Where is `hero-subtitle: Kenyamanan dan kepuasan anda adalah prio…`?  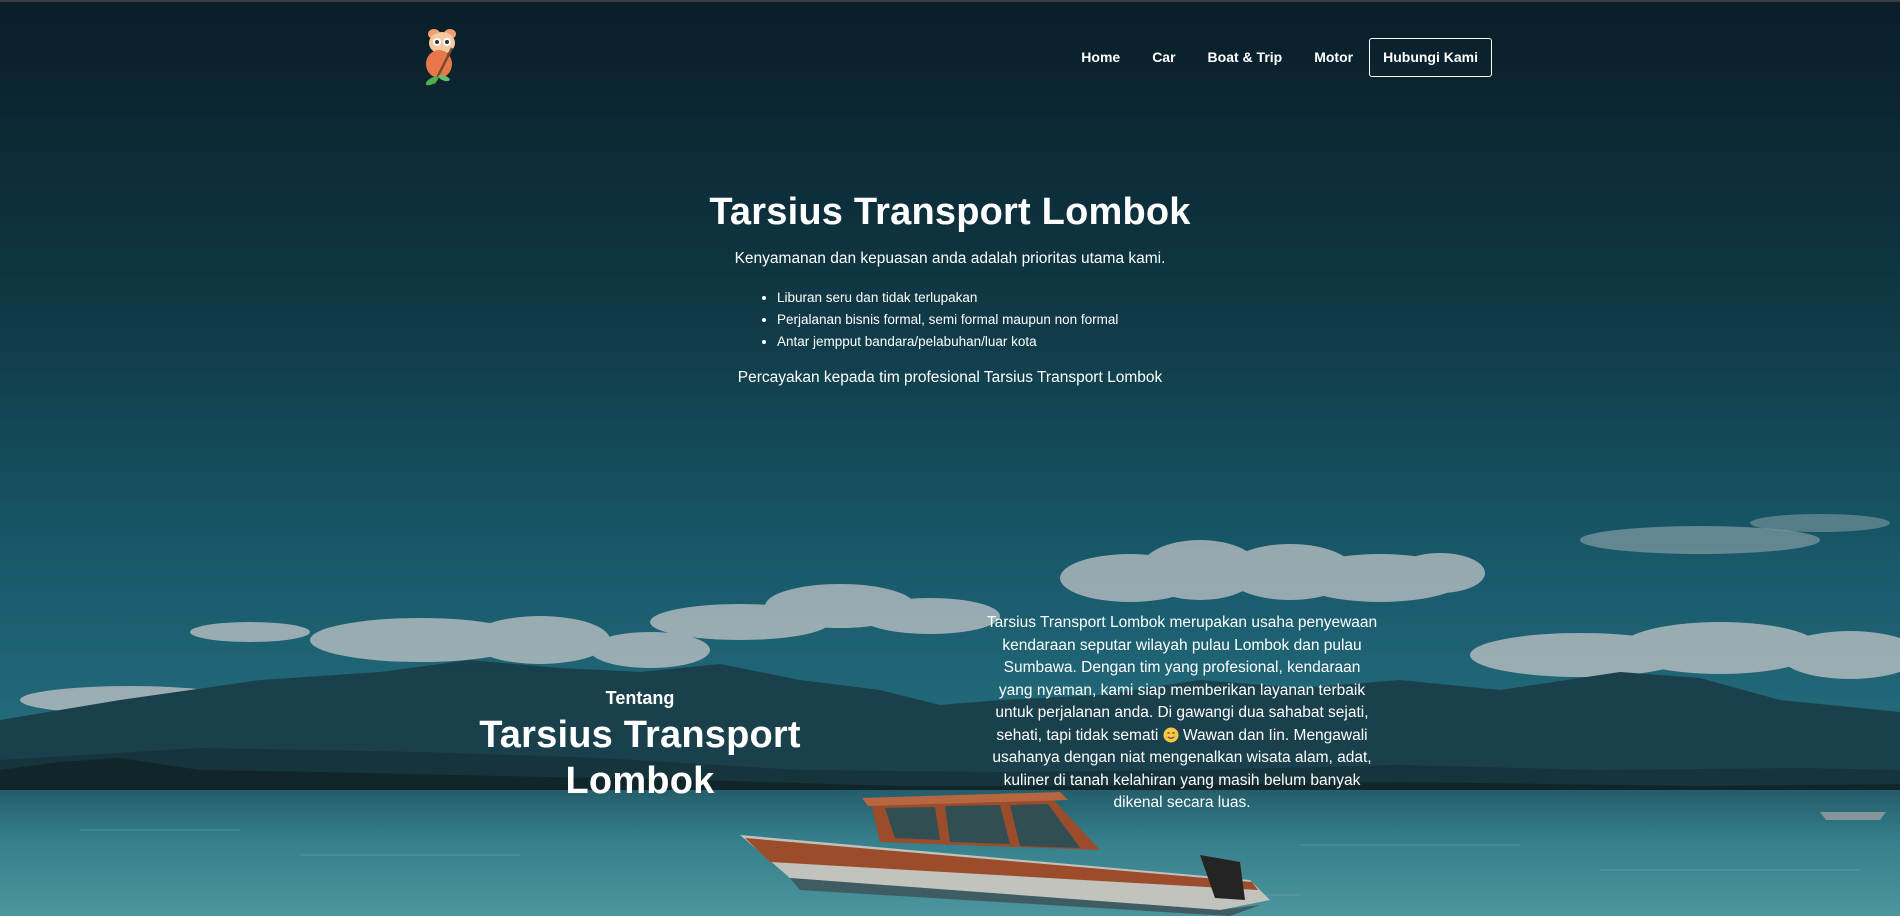 hero-subtitle: Kenyamanan dan kepuasan anda adalah prio… is located at coordinates (950, 258).